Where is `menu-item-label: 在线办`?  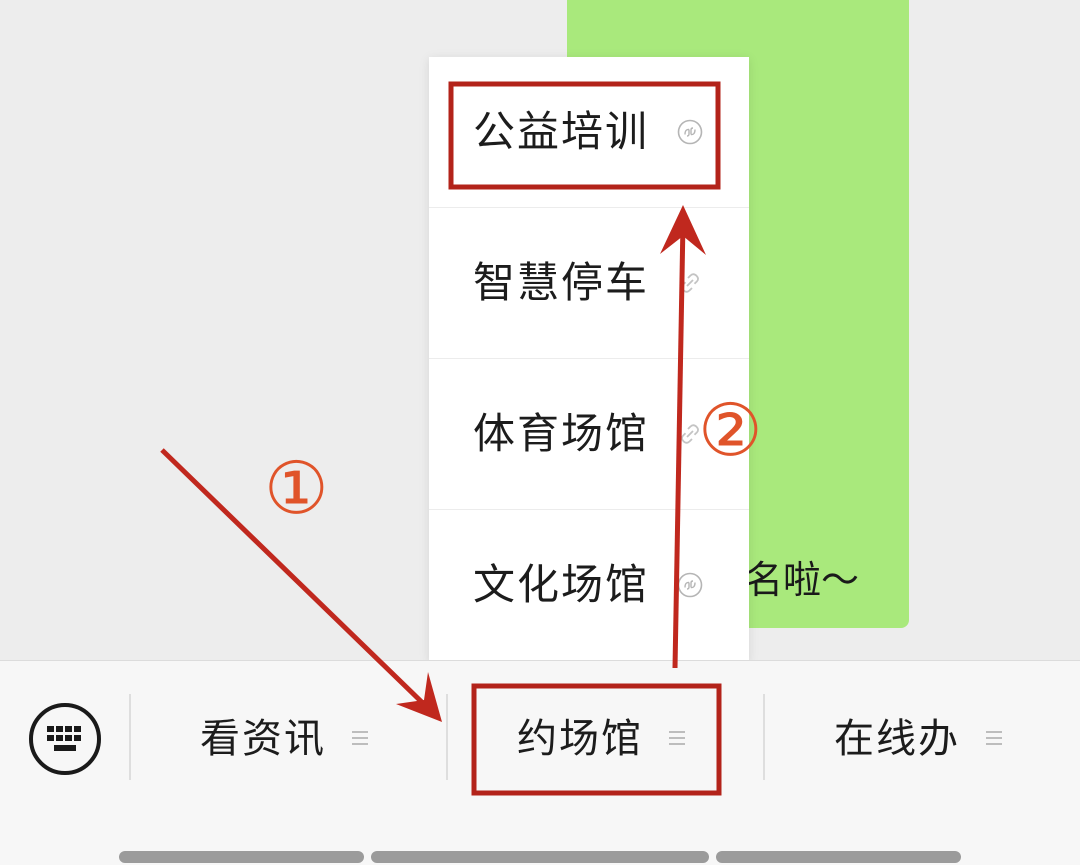
menu-item-label: 在线办 is located at coordinates (897, 739).